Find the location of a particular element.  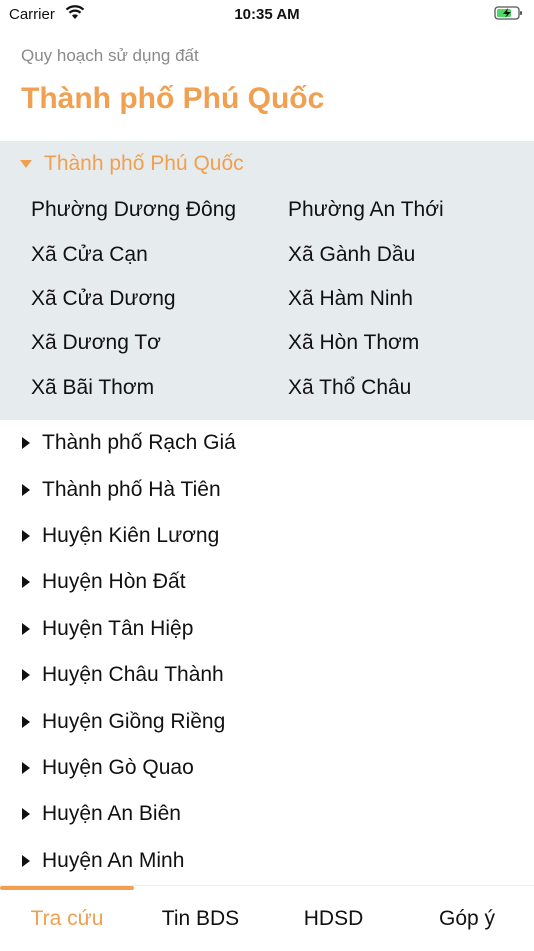

tree-node-phu-quoc: Thành phố Phú Quốc is located at coordinates (267, 164).